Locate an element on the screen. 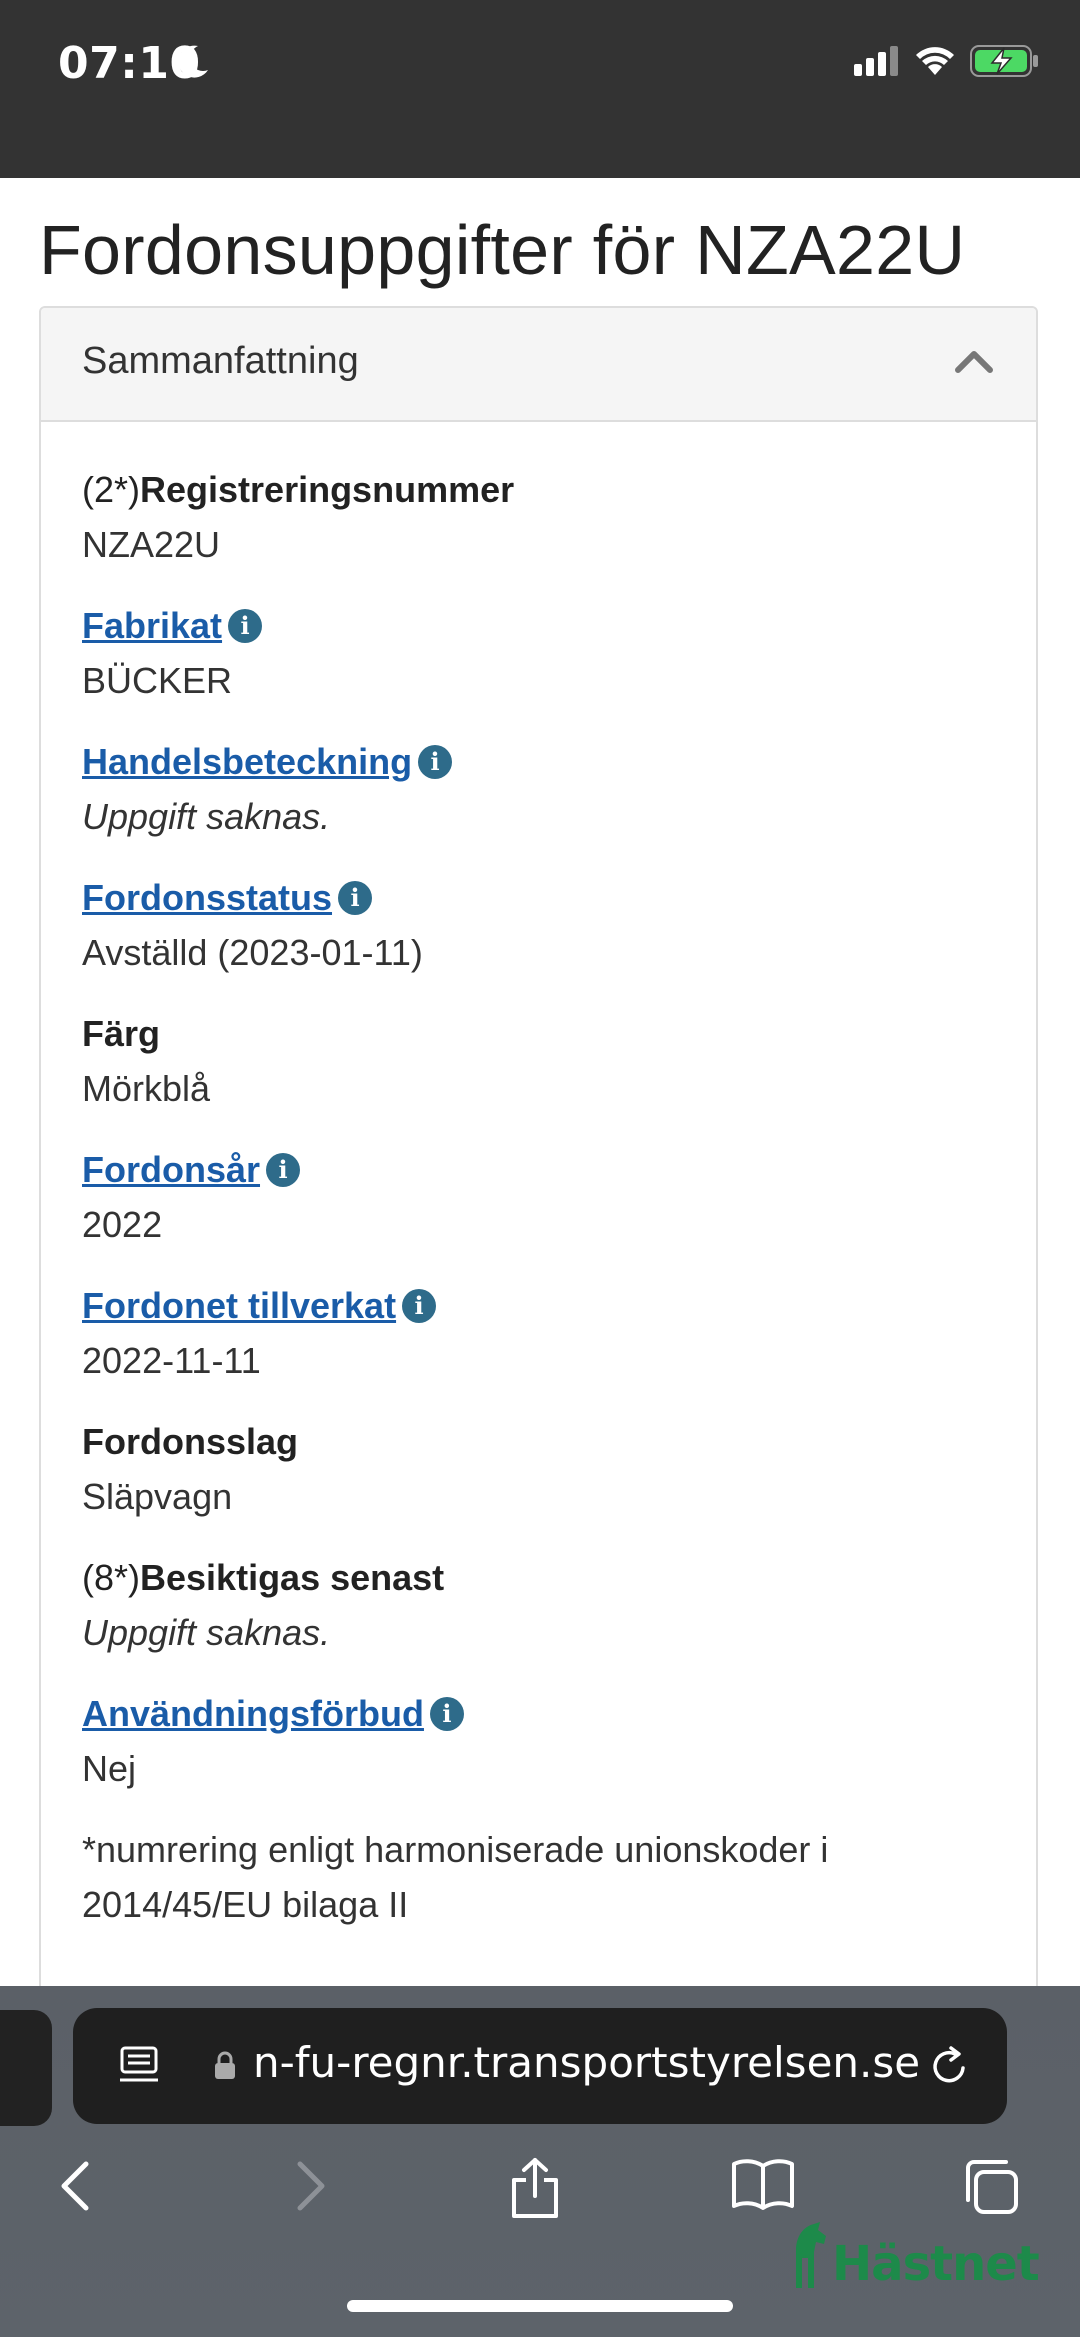 Image resolution: width=1080 pixels, height=2337 pixels. field-label: Fordonsslag is located at coordinates (190, 1441).